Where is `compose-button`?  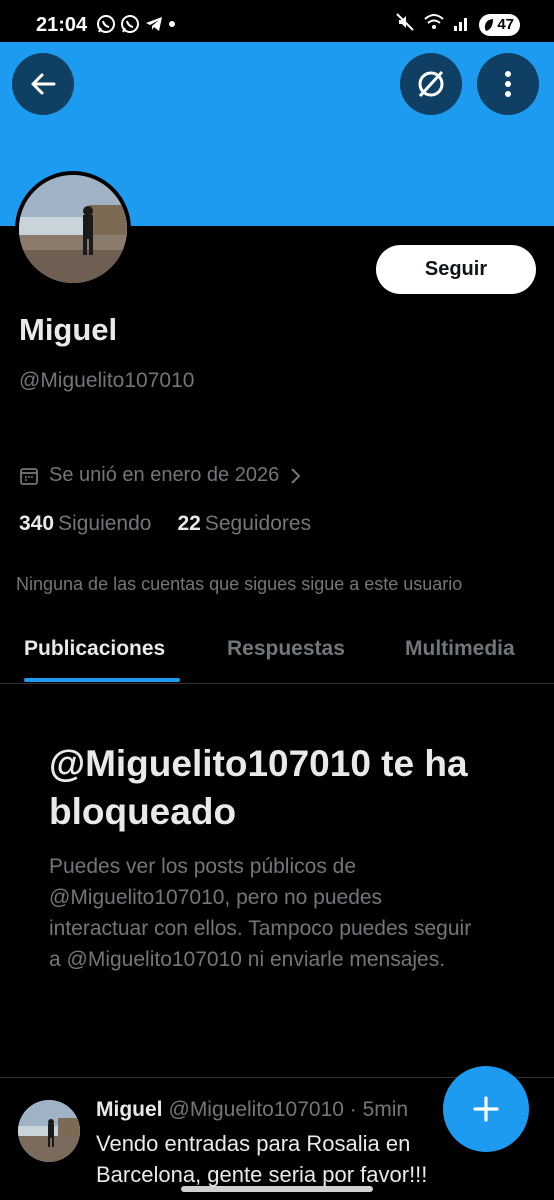
compose-button is located at coordinates (486, 1109).